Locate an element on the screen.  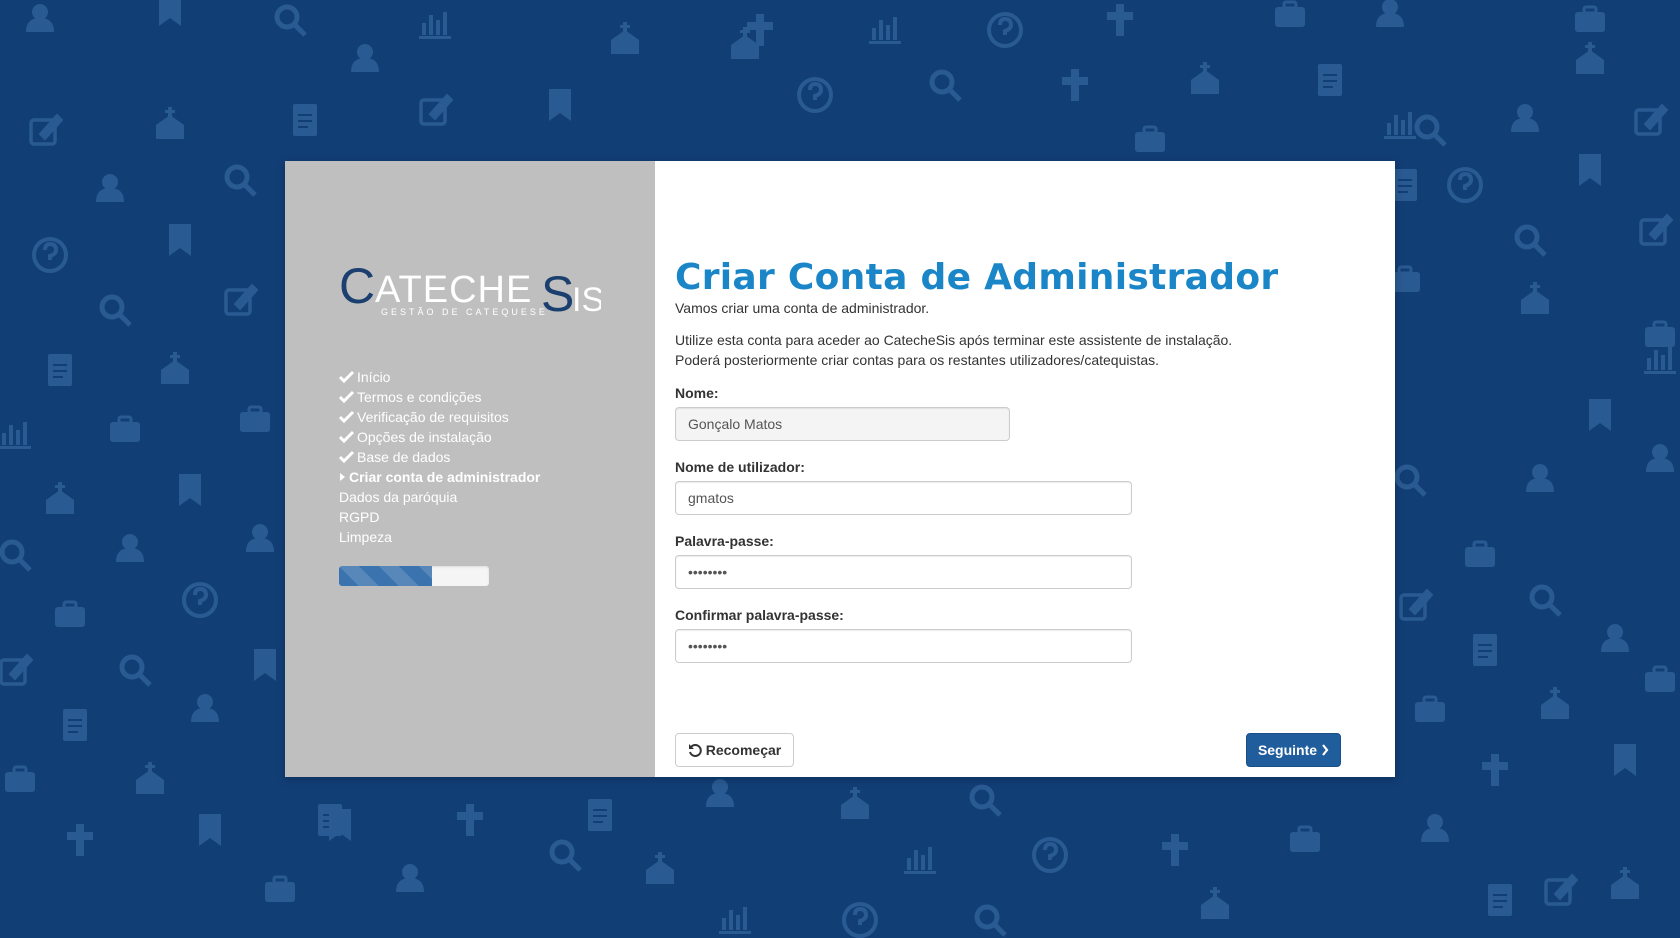
username-field is located at coordinates (903, 498).